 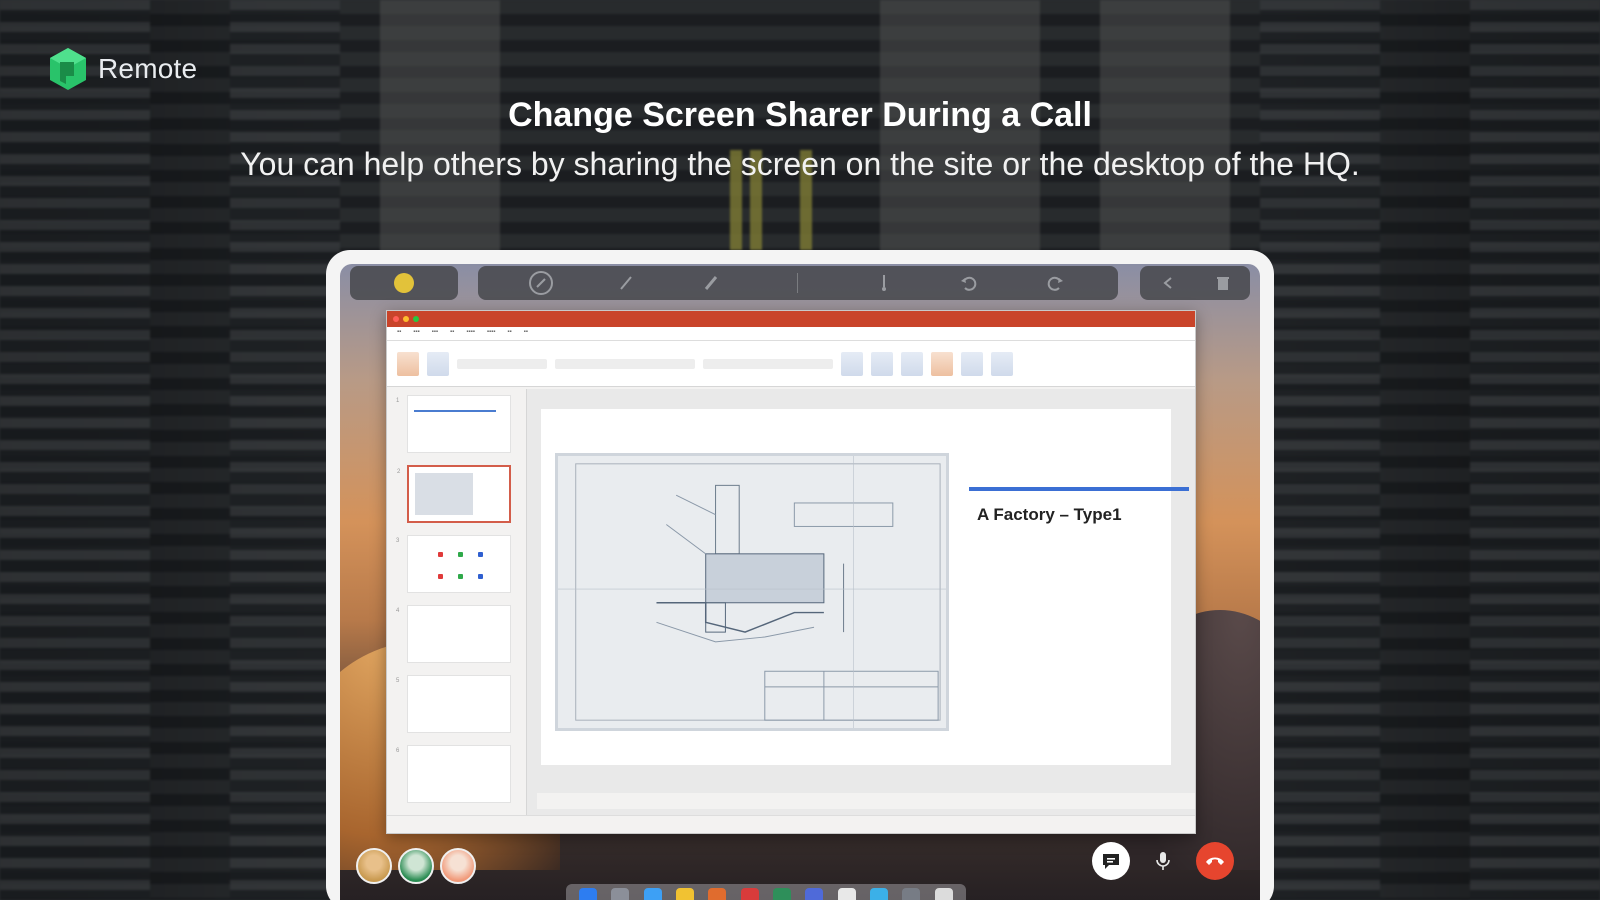 I want to click on toolbar-separator, so click(x=798, y=283).